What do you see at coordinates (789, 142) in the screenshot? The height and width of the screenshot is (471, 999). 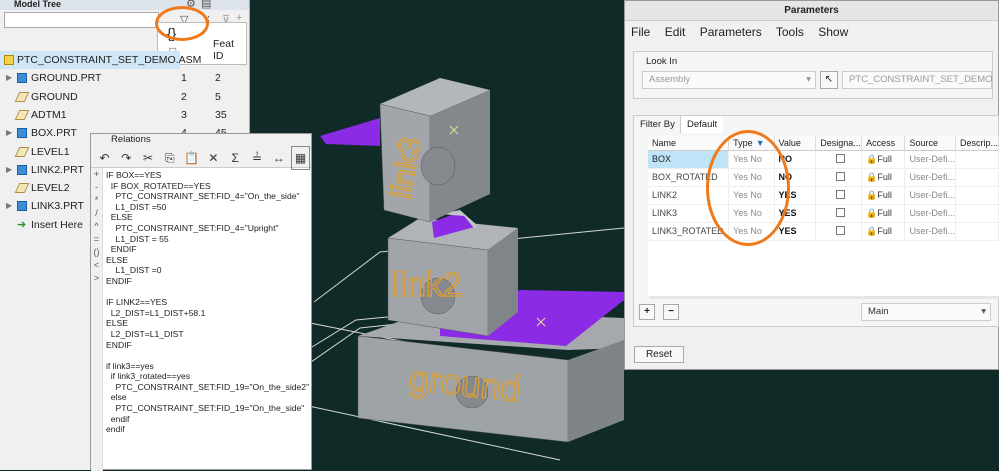 I see `column-header-label: Value` at bounding box center [789, 142].